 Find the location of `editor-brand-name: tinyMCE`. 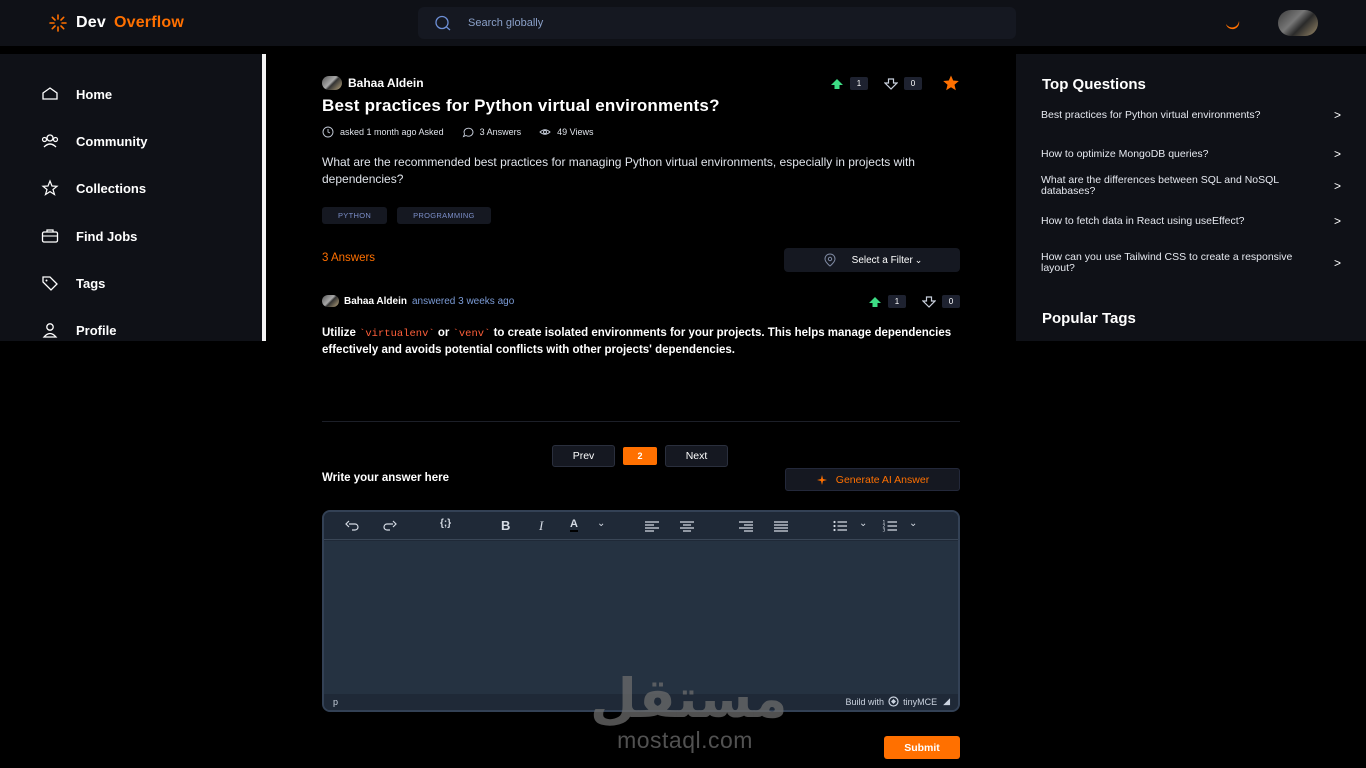

editor-brand-name: tinyMCE is located at coordinates (920, 701).